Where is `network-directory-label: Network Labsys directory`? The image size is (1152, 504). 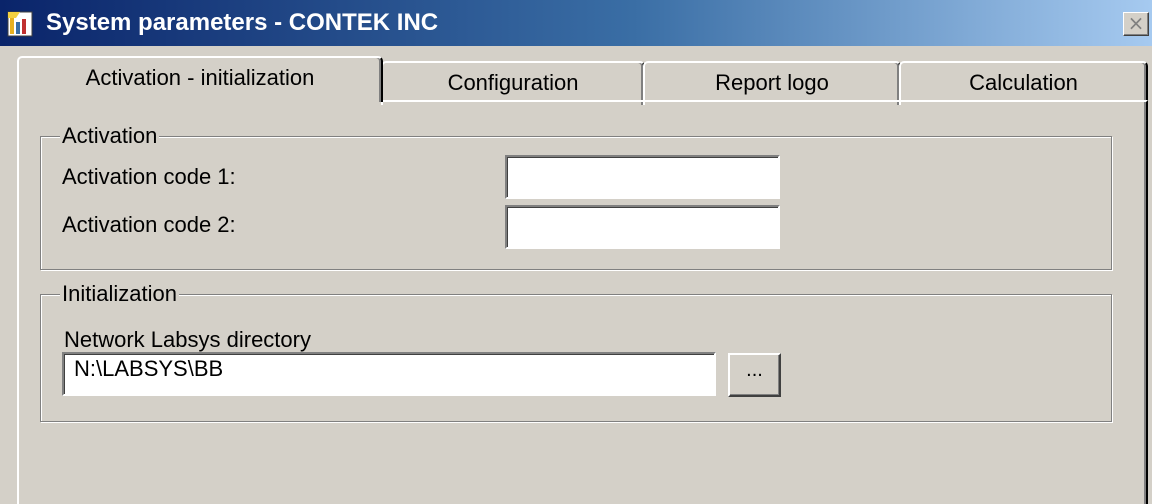 network-directory-label: Network Labsys directory is located at coordinates (187, 339).